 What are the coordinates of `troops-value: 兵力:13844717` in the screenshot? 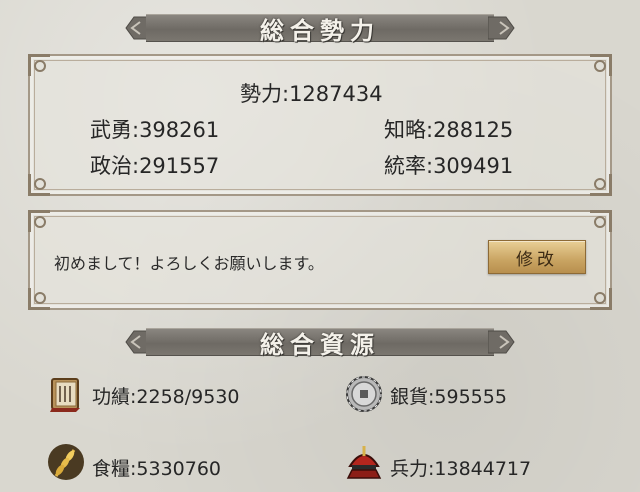 It's located at (461, 469).